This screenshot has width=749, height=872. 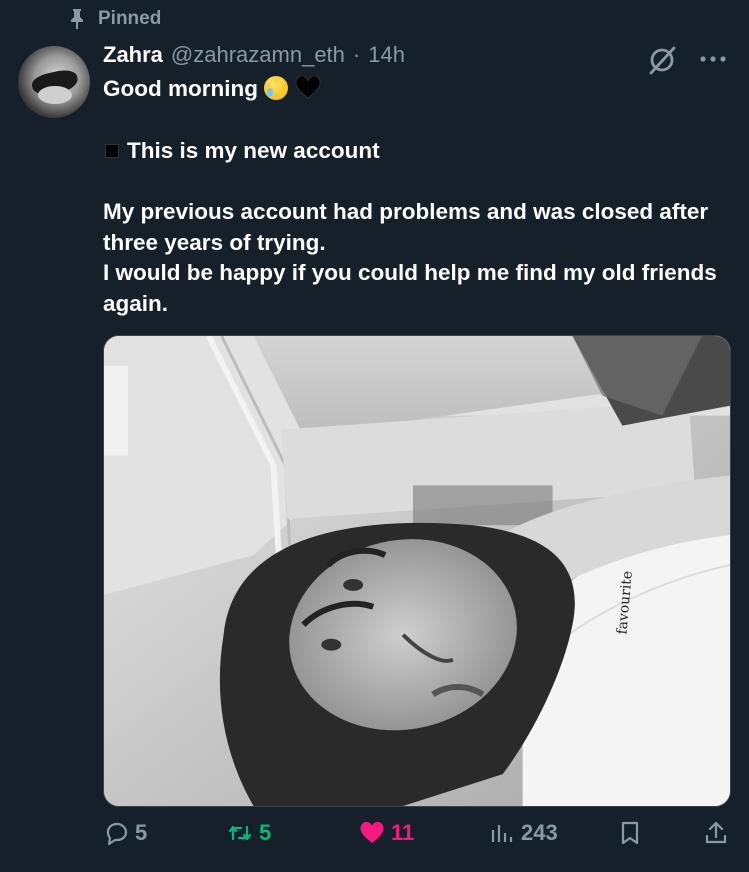 I want to click on tweet-header: Zahra @zahrazamn_eth · 14h, so click(x=254, y=55).